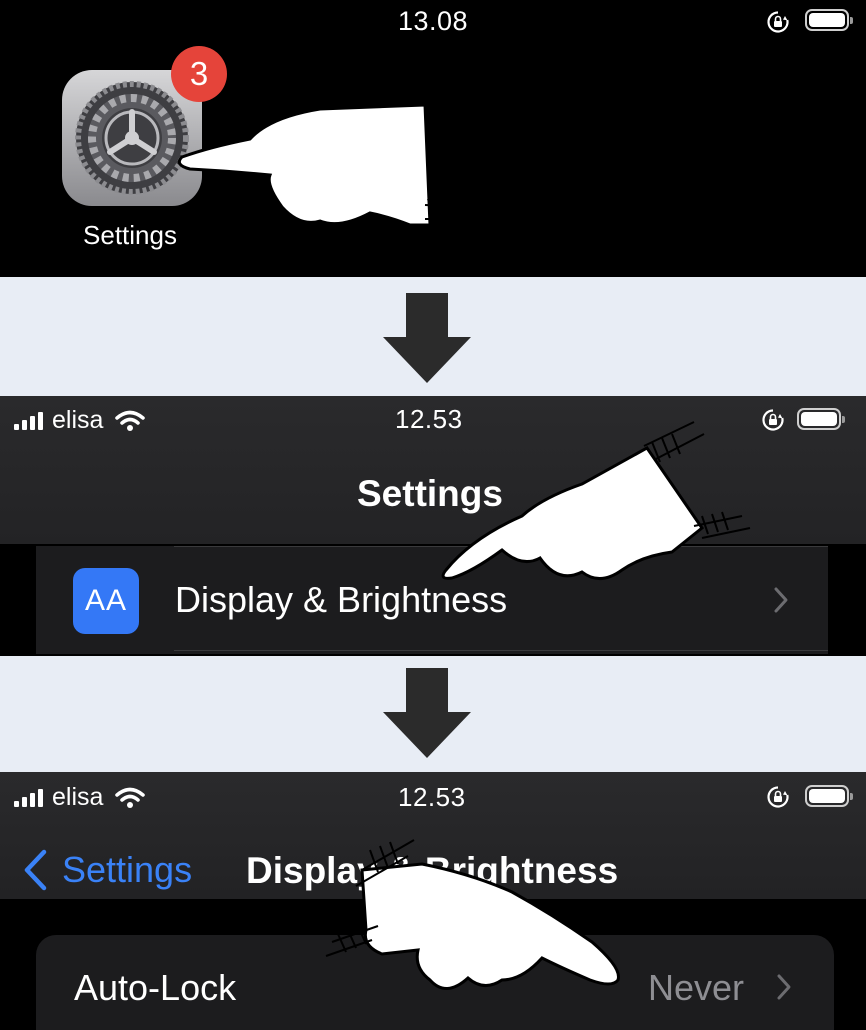  What do you see at coordinates (433, 21) in the screenshot?
I see `status-time: 13.08` at bounding box center [433, 21].